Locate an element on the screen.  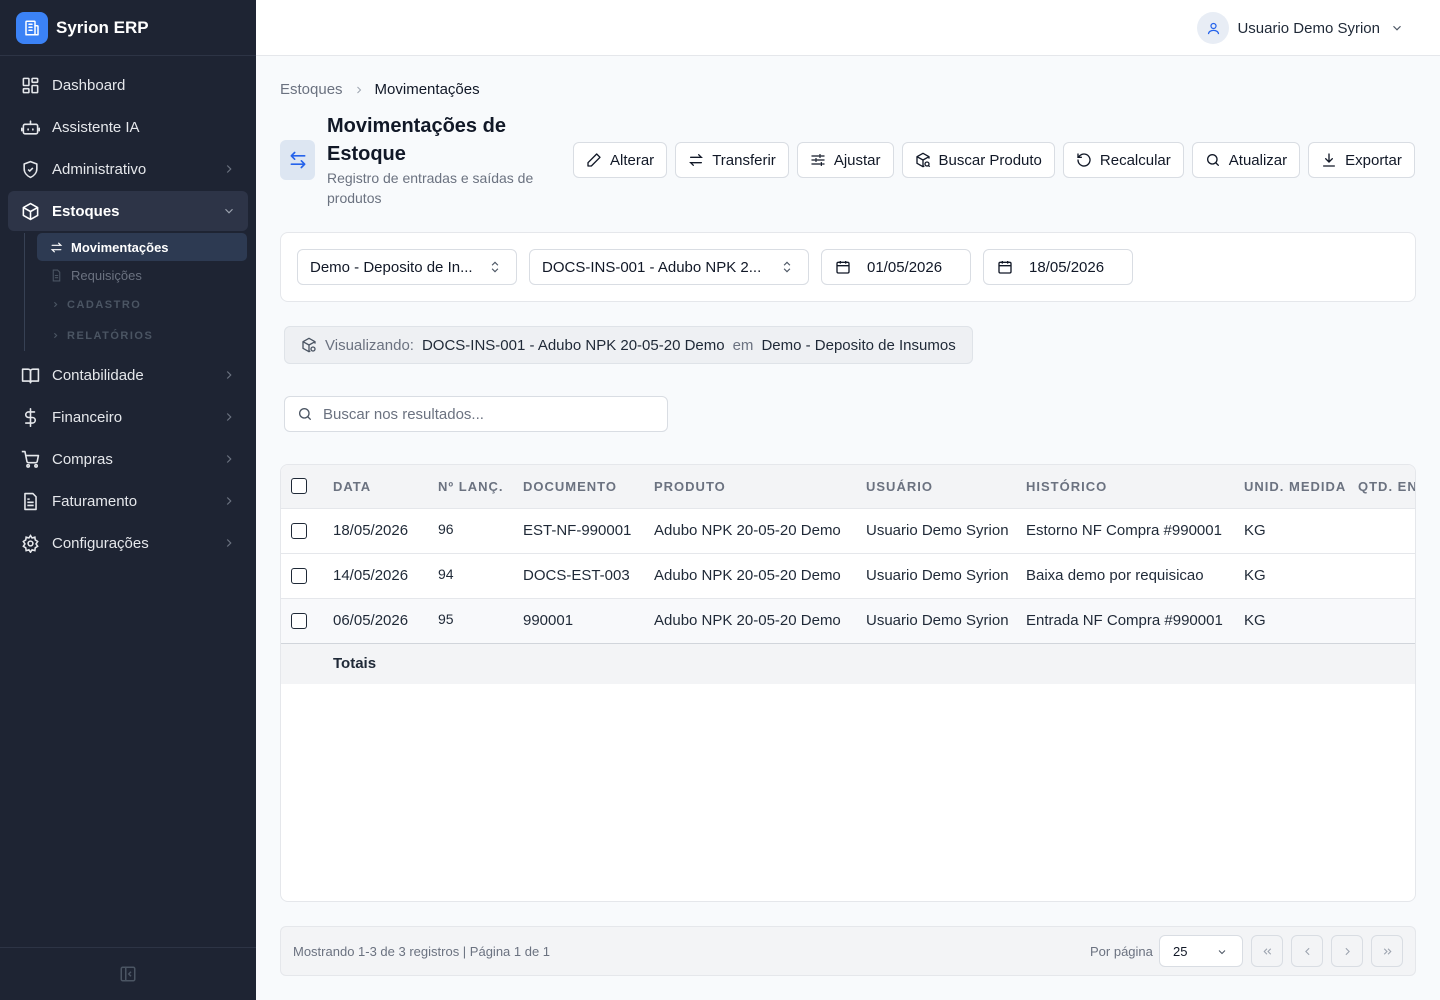
package-icon is located at coordinates (30, 211).